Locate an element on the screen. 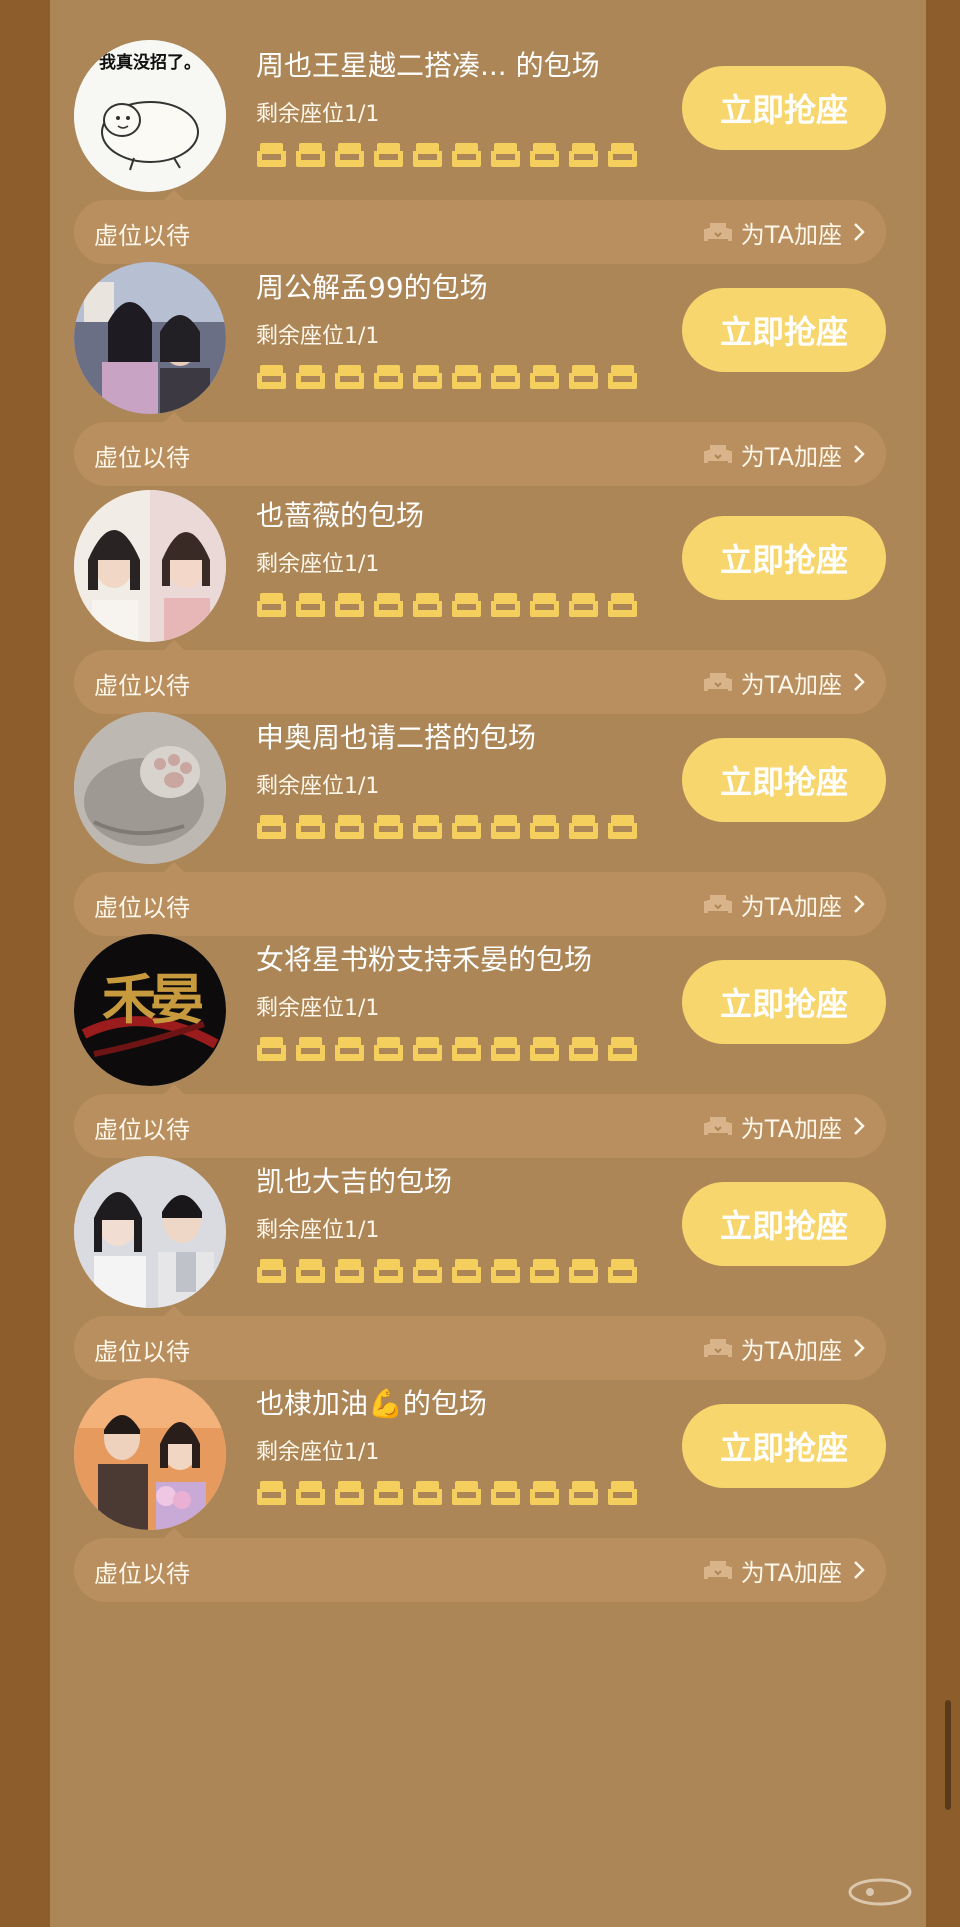  session-card: 也棣加油💪的包场 剩余座位1/1 立即抢座 虚位以待 为TA加座 is located at coordinates (488, 1474).